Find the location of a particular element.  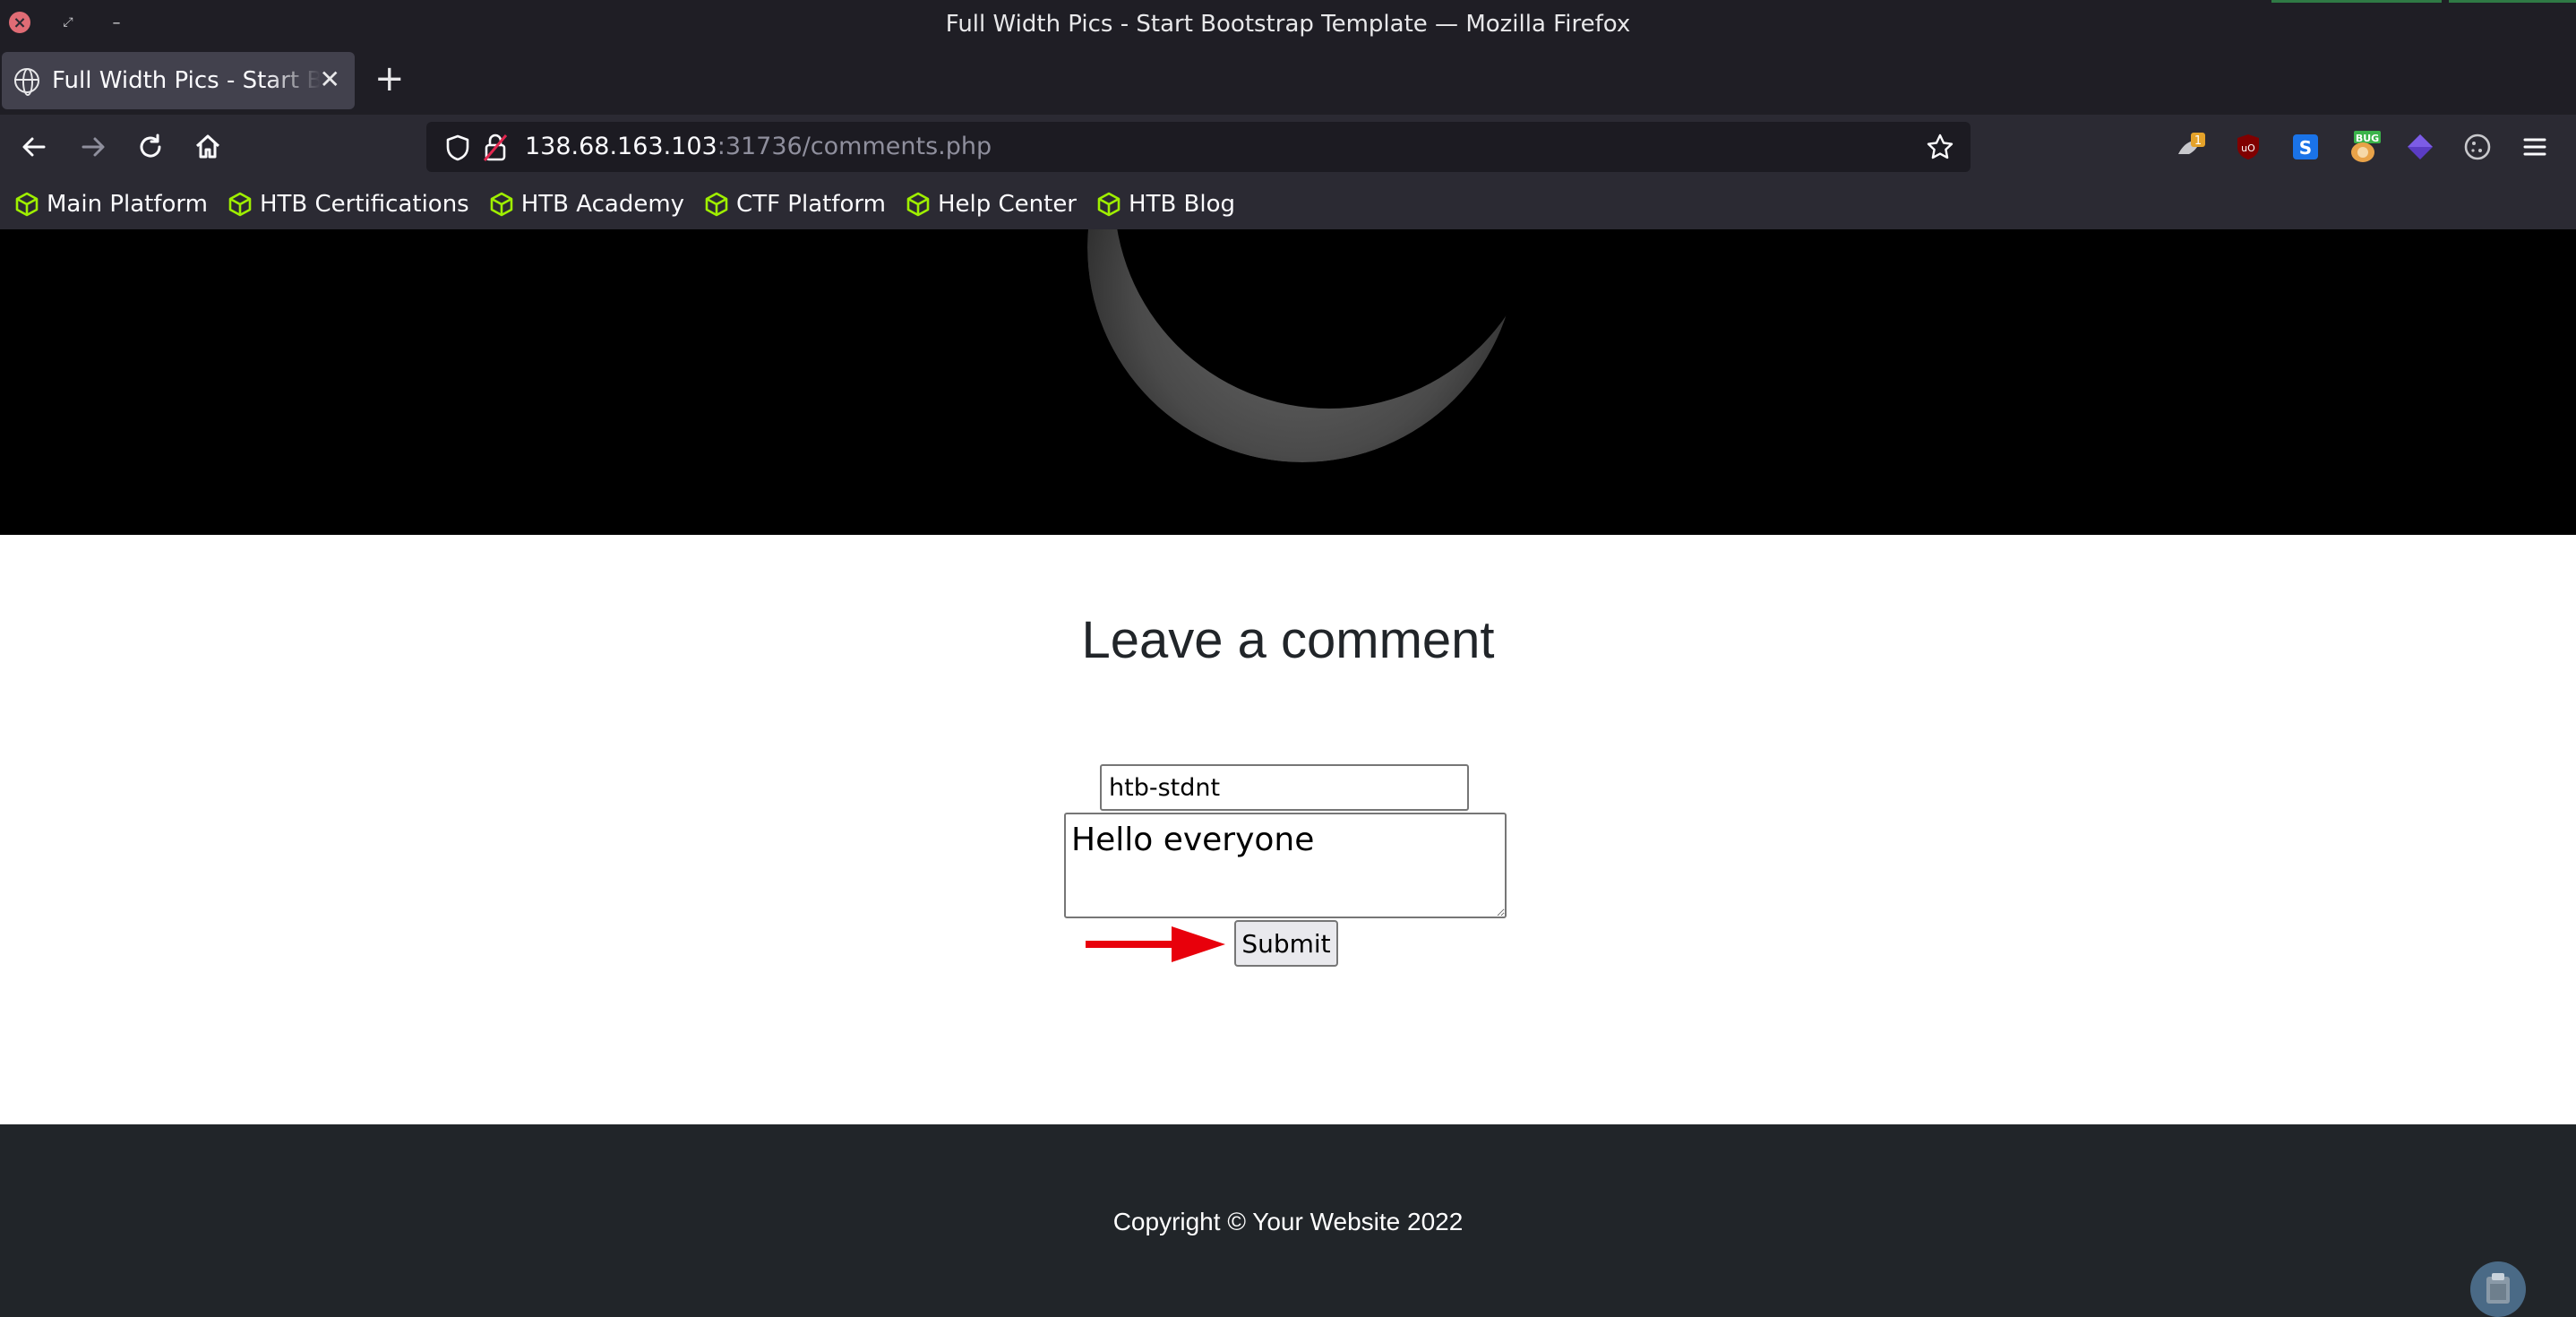

arrow-right-icon is located at coordinates (93, 147).